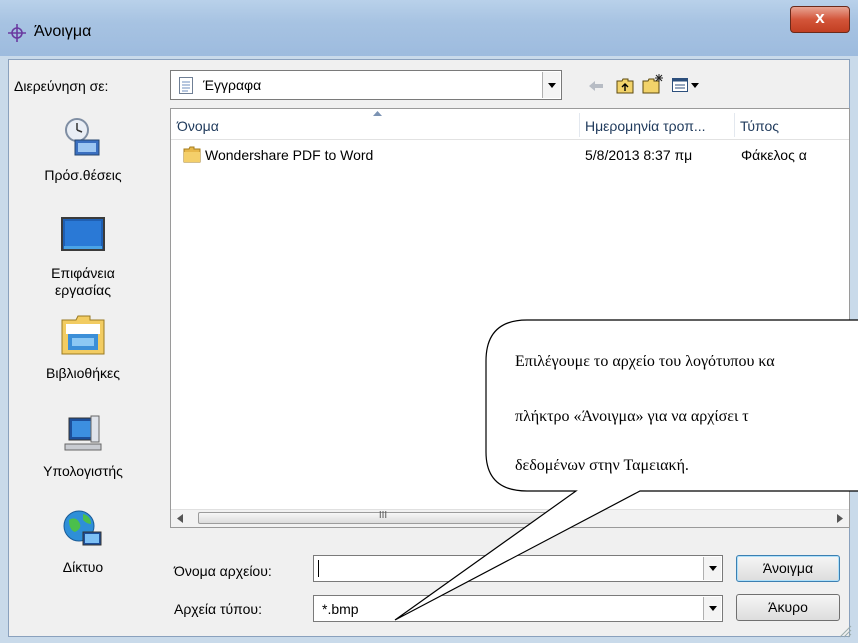  I want to click on view-menu-icon, so click(686, 85).